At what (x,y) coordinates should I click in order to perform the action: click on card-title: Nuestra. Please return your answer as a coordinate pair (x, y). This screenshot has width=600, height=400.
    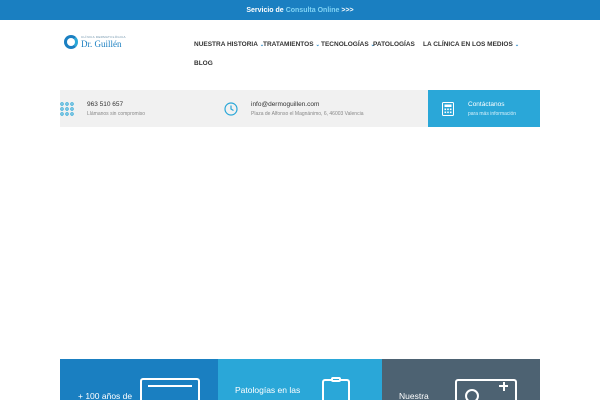
    Looking at the image, I should click on (414, 395).